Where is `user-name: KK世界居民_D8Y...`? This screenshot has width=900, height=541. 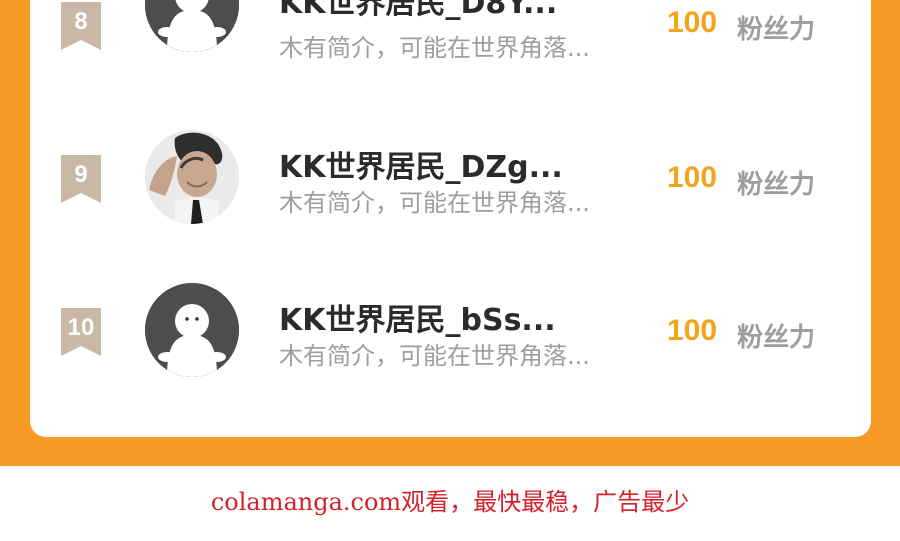
user-name: KK世界居民_D8Y... is located at coordinates (418, 11).